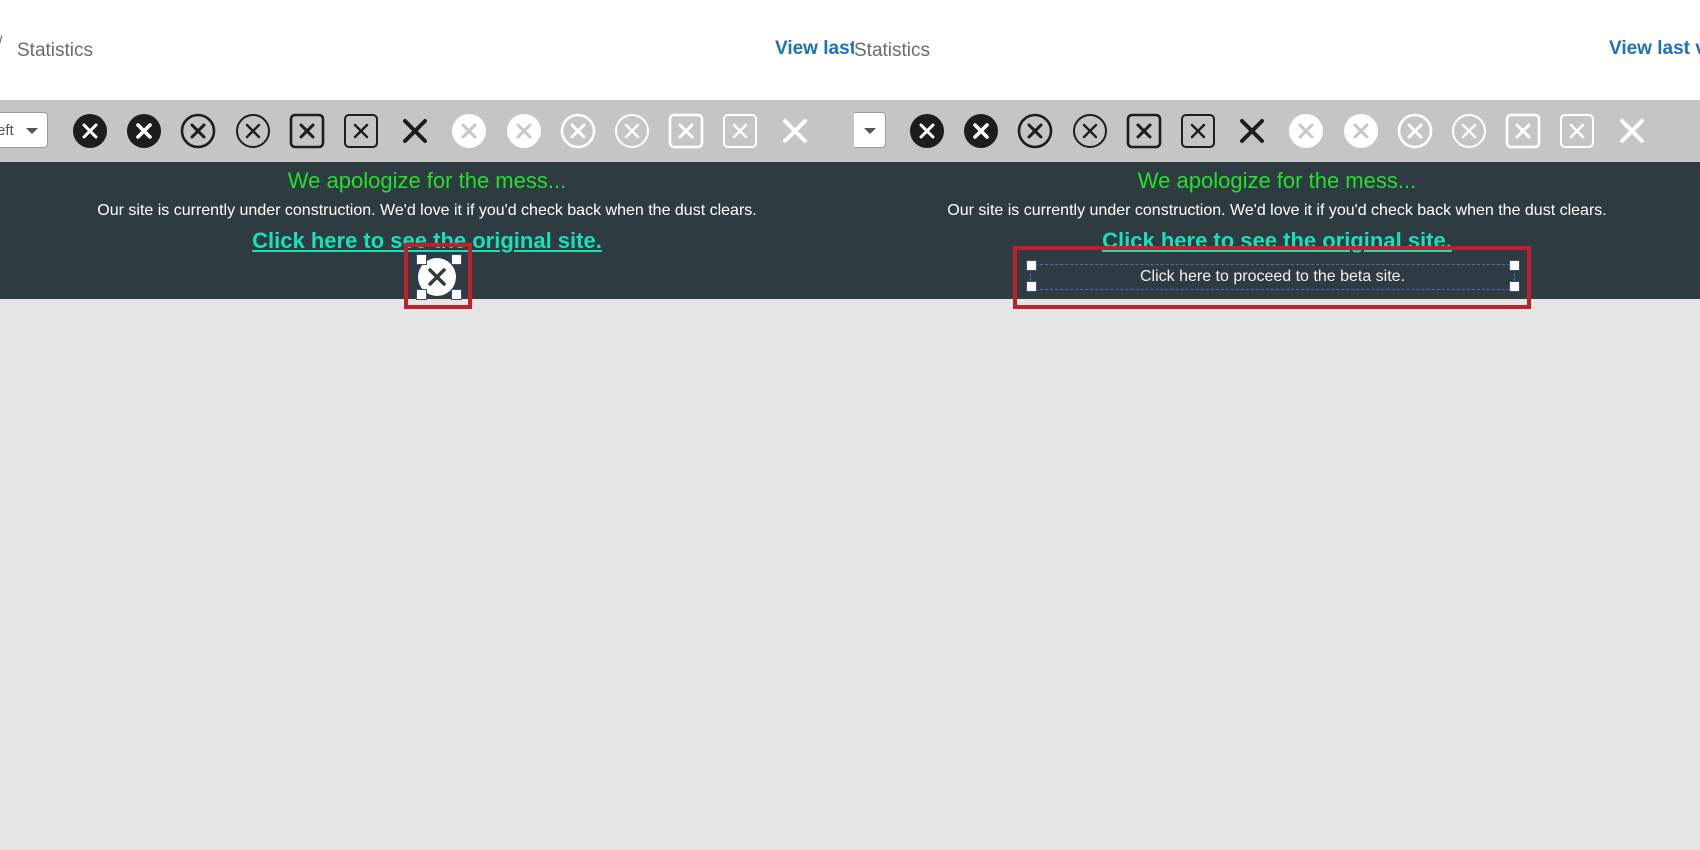  What do you see at coordinates (1654, 49) in the screenshot?
I see `view-last-link: View last v` at bounding box center [1654, 49].